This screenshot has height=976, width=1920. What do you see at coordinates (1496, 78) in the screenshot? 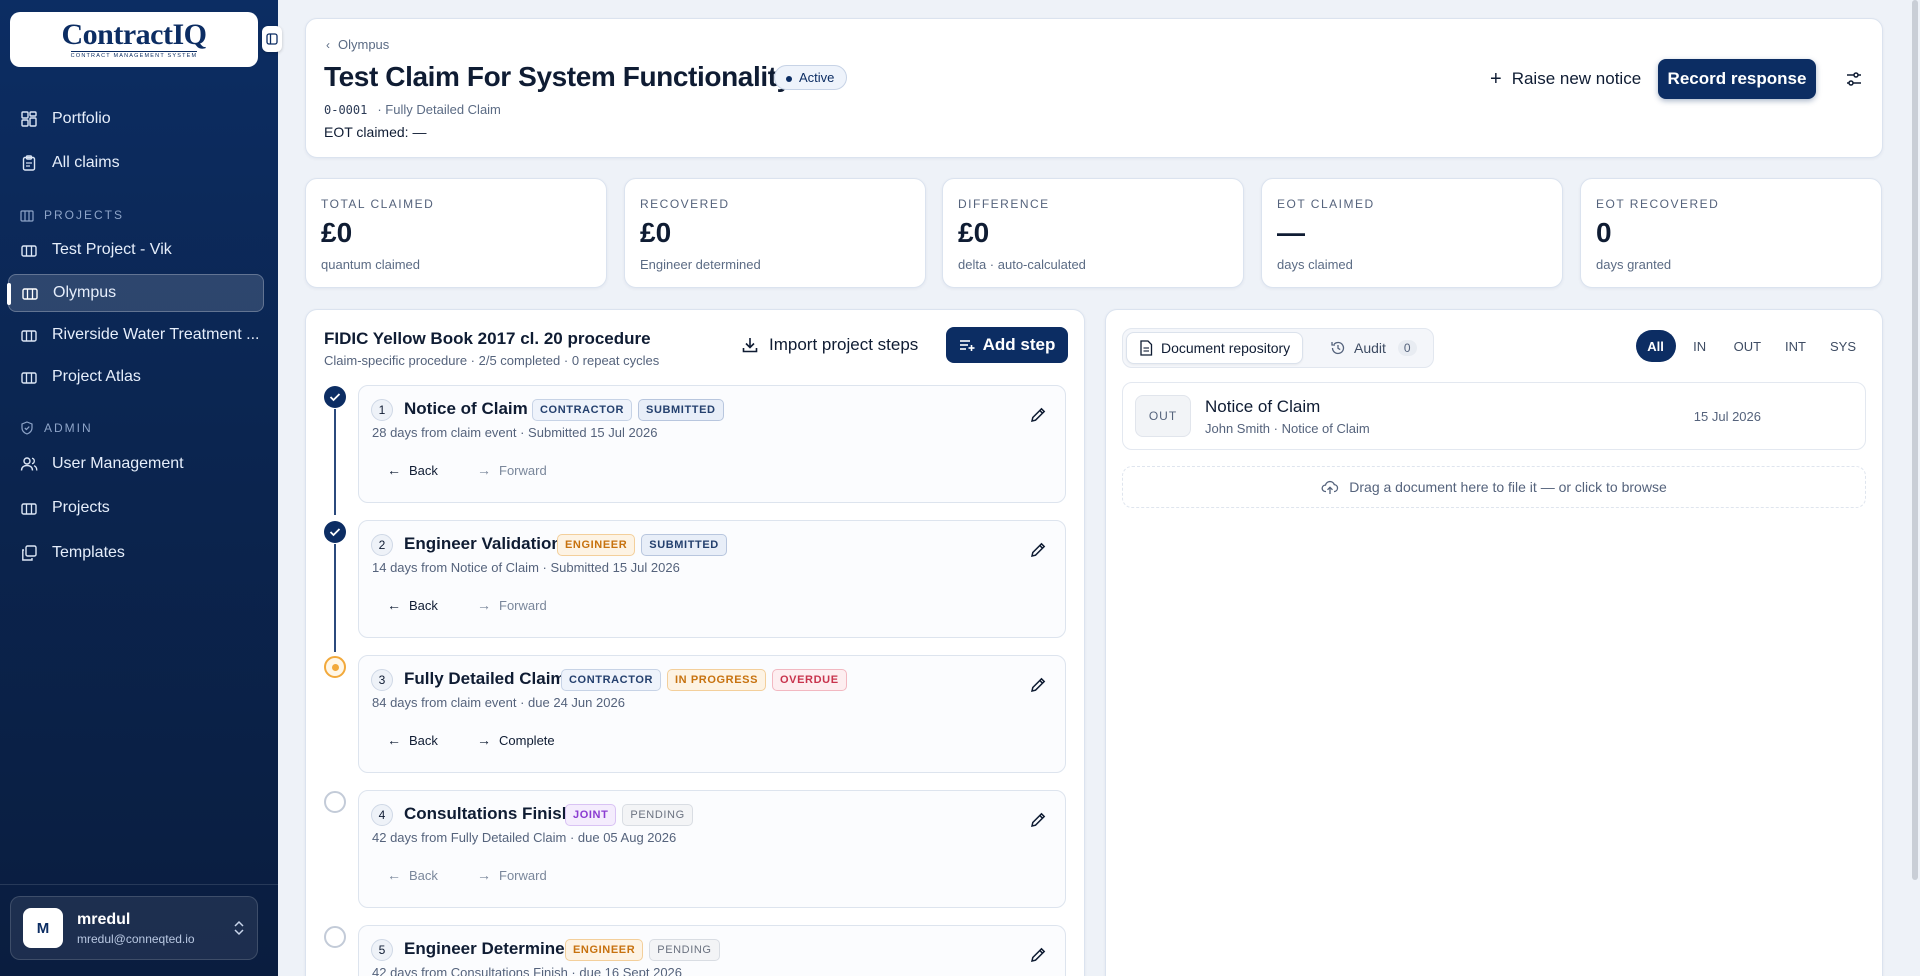
I see `plus-icon: +` at bounding box center [1496, 78].